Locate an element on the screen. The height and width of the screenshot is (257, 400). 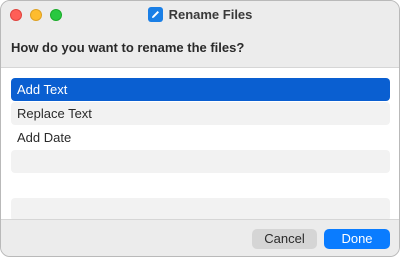
pencil-icon is located at coordinates (155, 14).